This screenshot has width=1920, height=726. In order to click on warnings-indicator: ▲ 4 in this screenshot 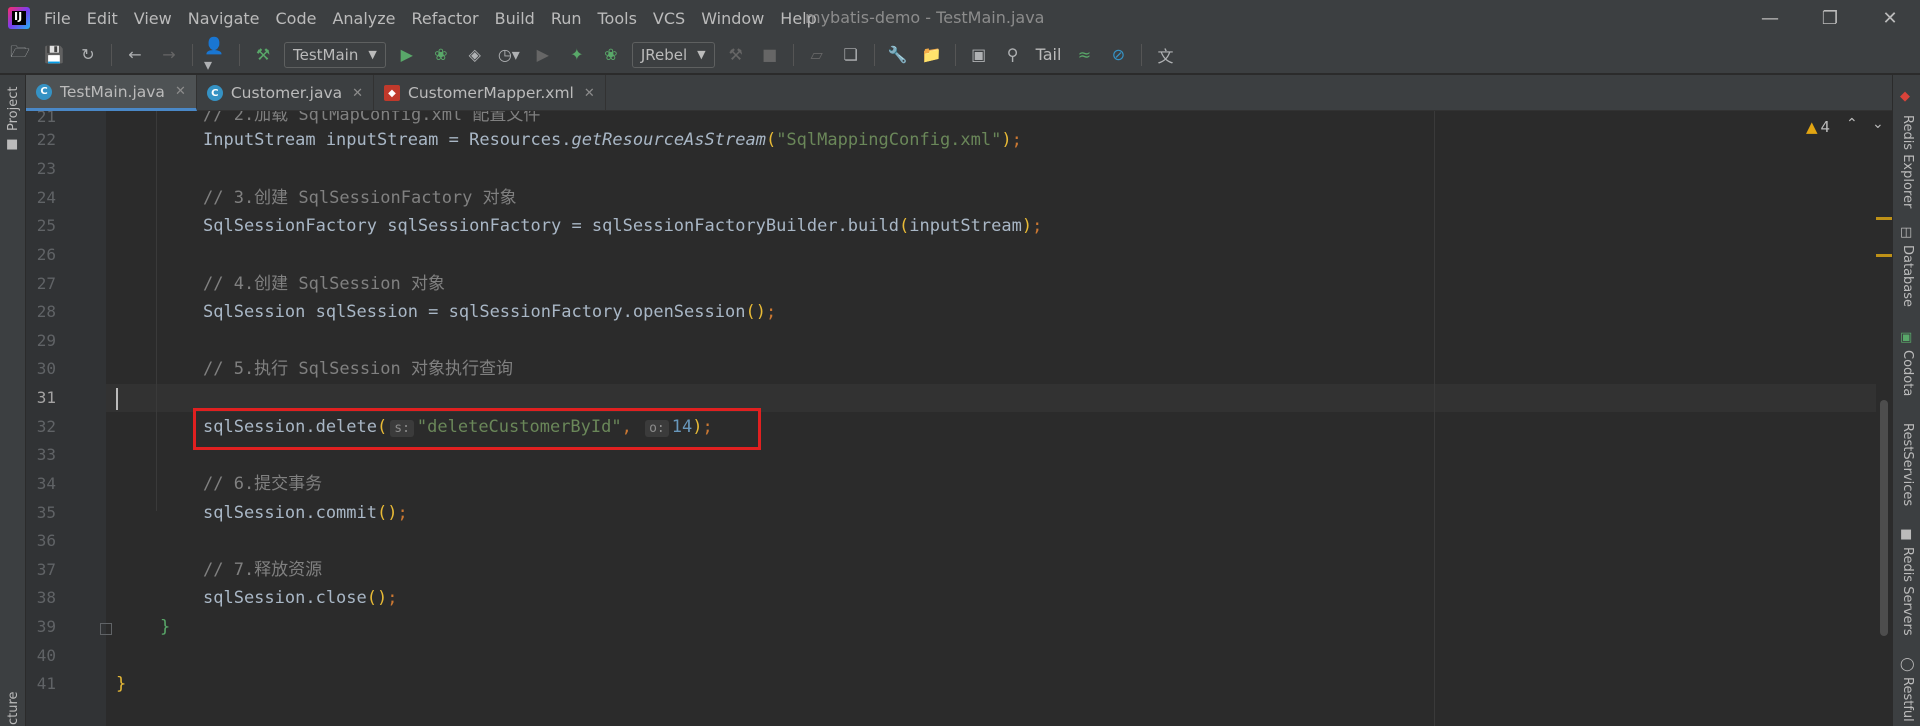, I will do `click(1818, 127)`.